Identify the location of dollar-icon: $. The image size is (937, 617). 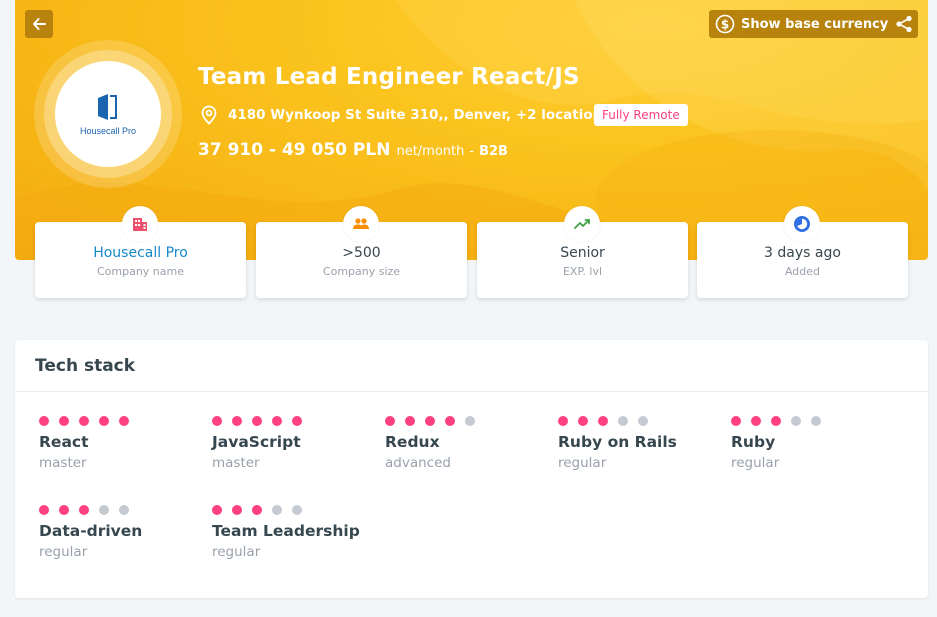
(725, 24).